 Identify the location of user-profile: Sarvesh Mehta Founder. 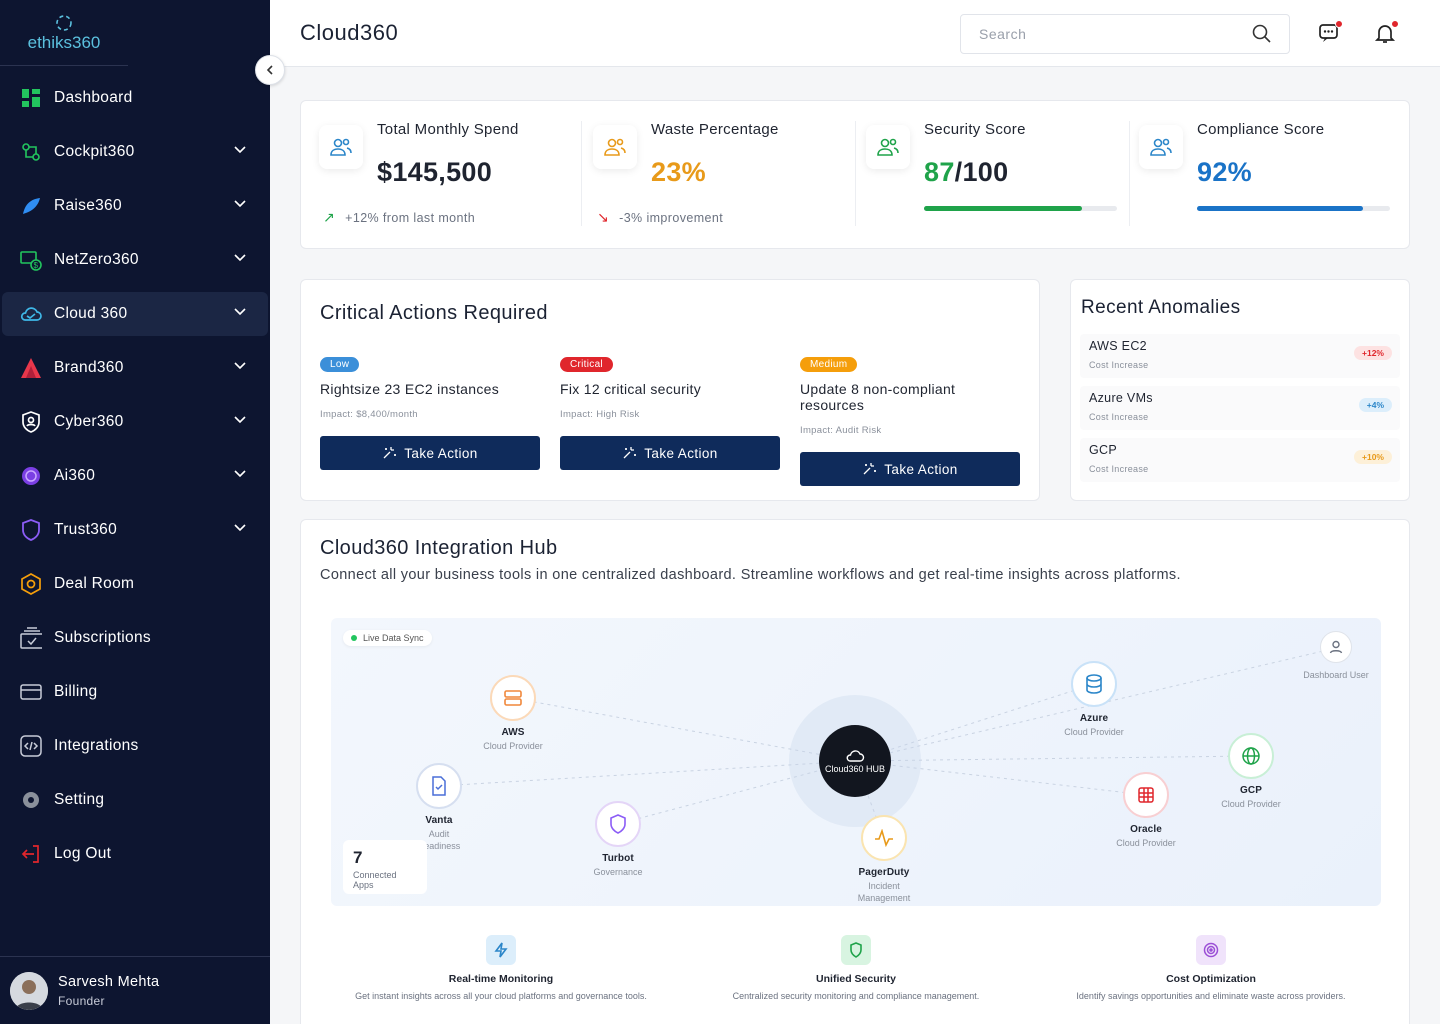
(135, 990).